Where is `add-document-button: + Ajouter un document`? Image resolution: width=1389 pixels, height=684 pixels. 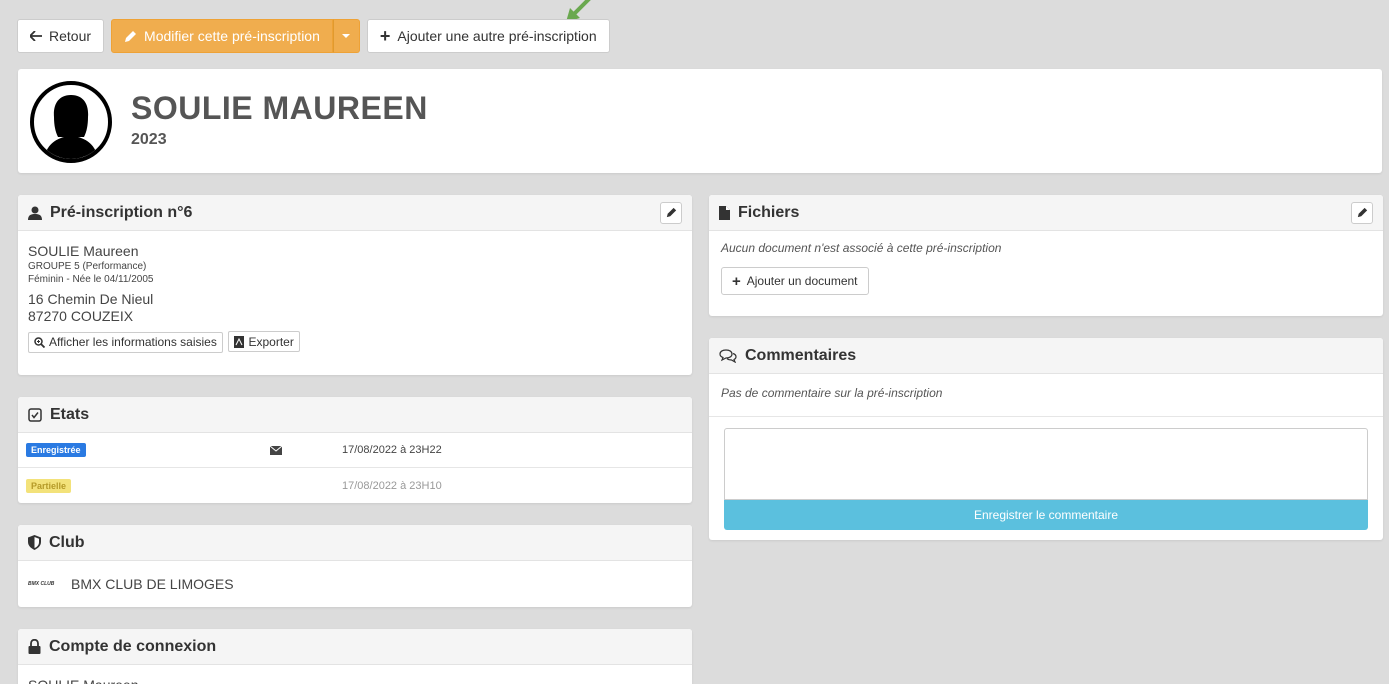
add-document-button: + Ajouter un document is located at coordinates (795, 281).